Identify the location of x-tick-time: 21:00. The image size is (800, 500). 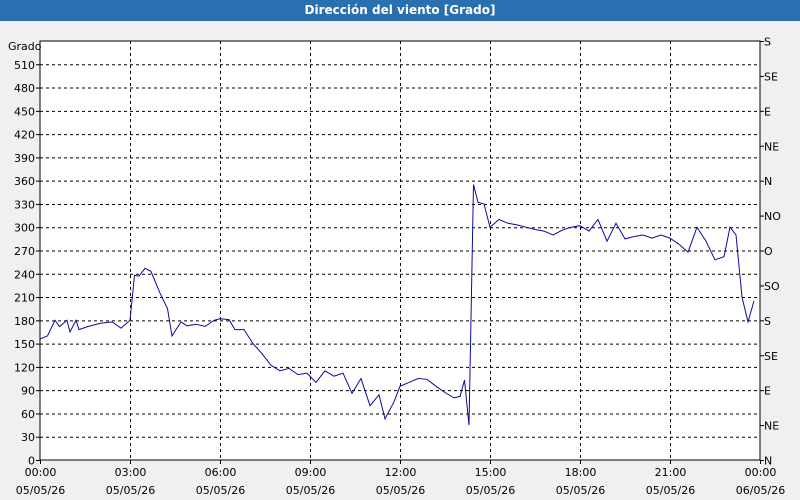
(671, 472).